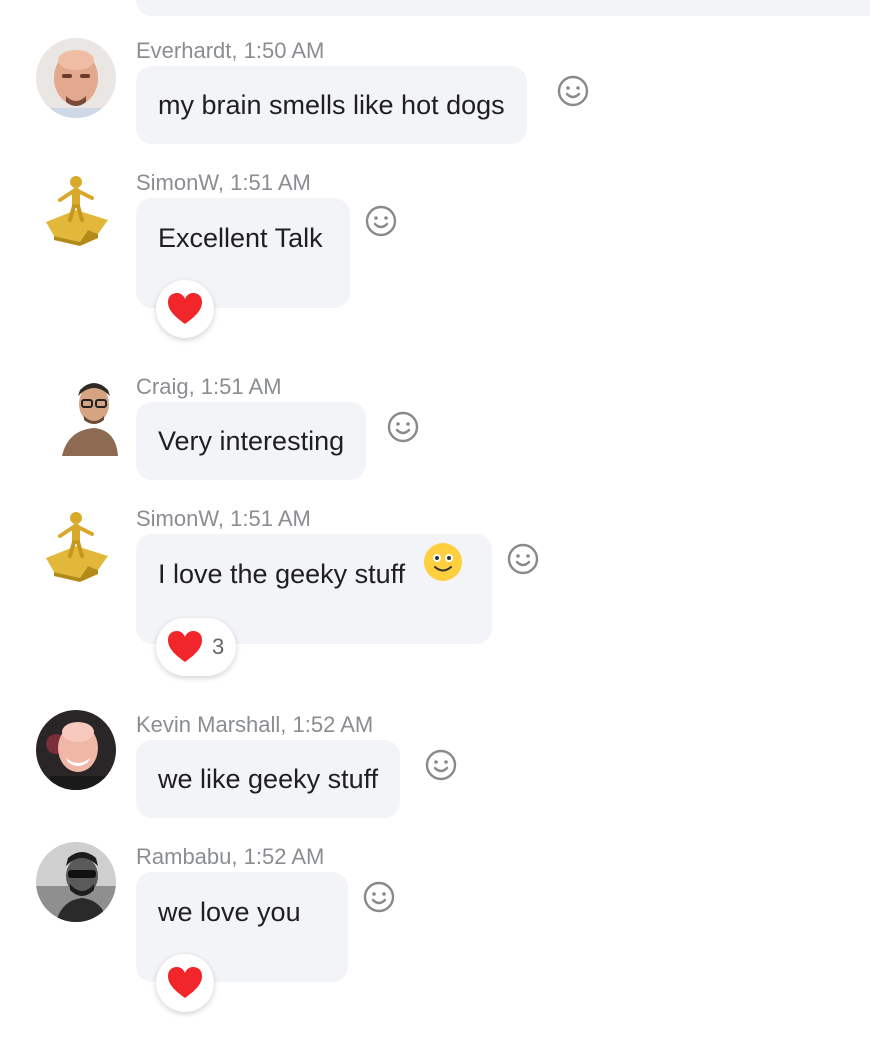 The width and height of the screenshot is (870, 1042). What do you see at coordinates (240, 238) in the screenshot?
I see `message-text: Excellent Talk` at bounding box center [240, 238].